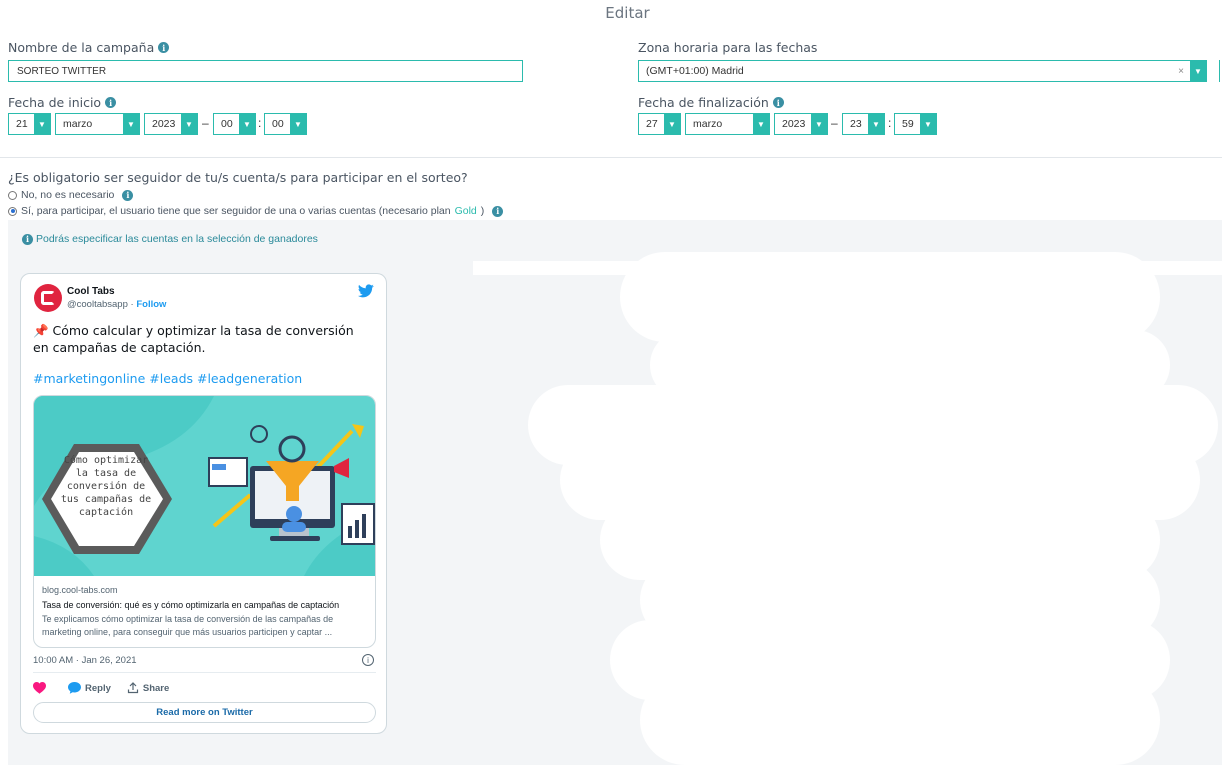 Image resolution: width=1222 pixels, height=765 pixels. I want to click on card-domain: blog.cool-tabs.com, so click(80, 590).